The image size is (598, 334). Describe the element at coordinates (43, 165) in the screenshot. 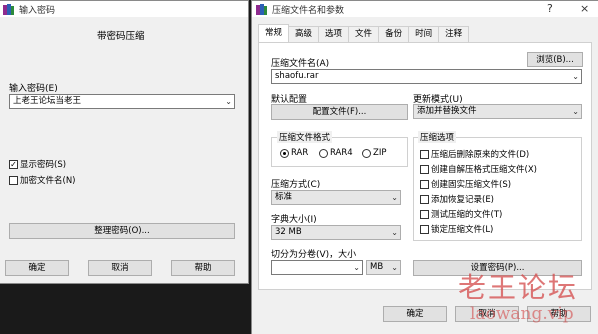

I see `show-password-label: 显示密码(S)` at that location.